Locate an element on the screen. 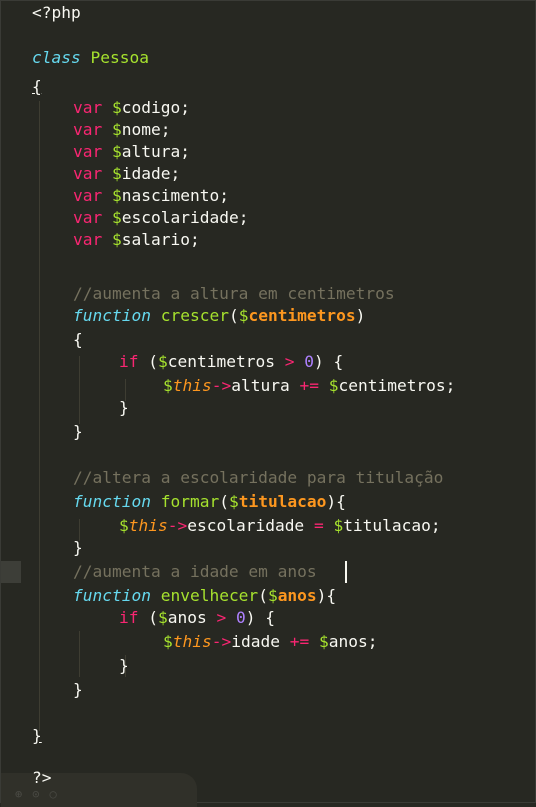 This screenshot has height=807, width=536. property-line: var $salario; is located at coordinates (136, 239).